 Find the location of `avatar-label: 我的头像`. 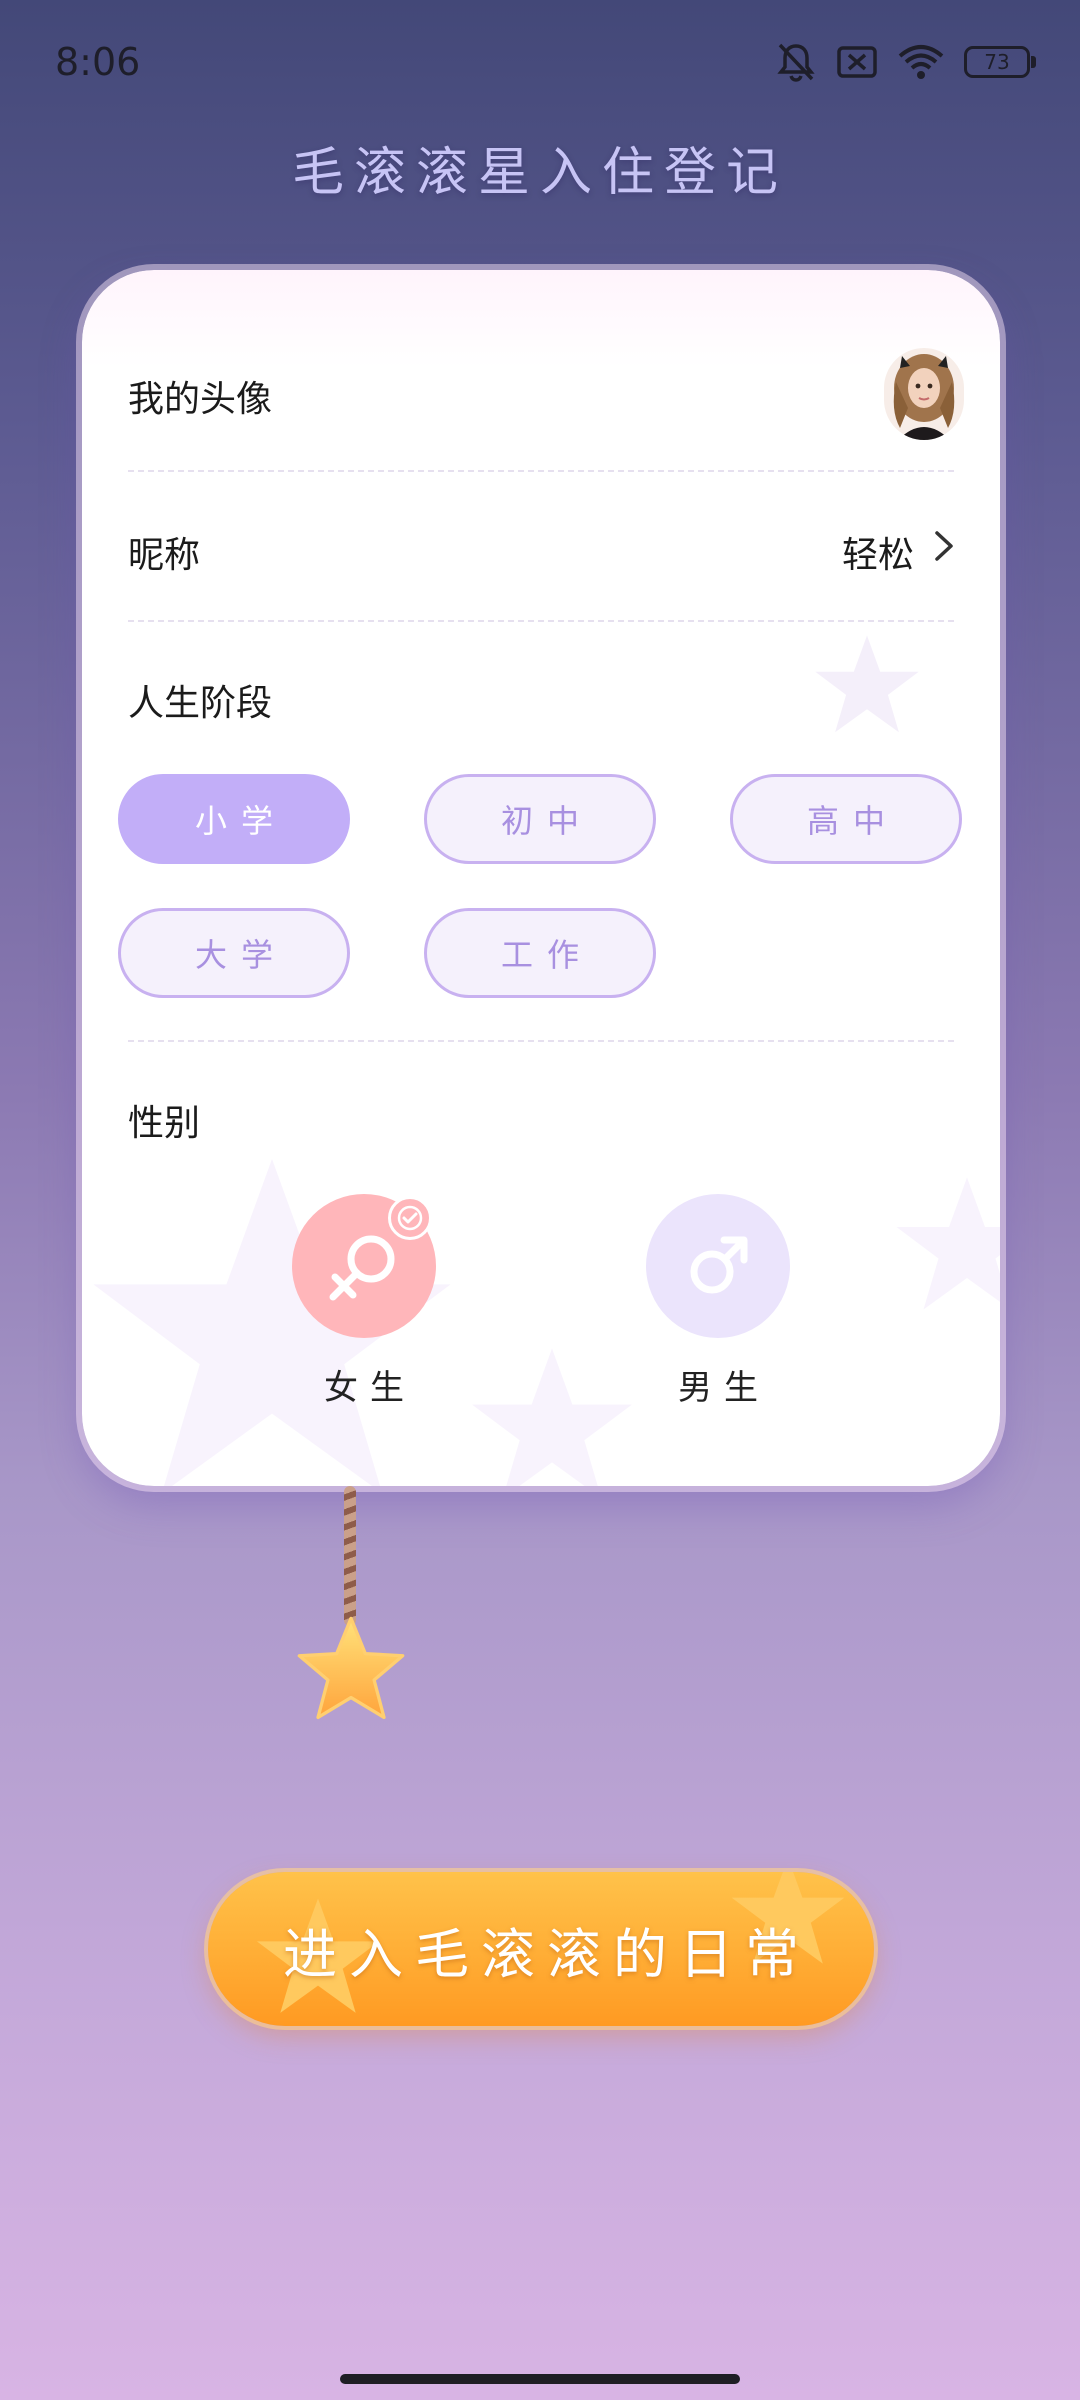

avatar-label: 我的头像 is located at coordinates (200, 399).